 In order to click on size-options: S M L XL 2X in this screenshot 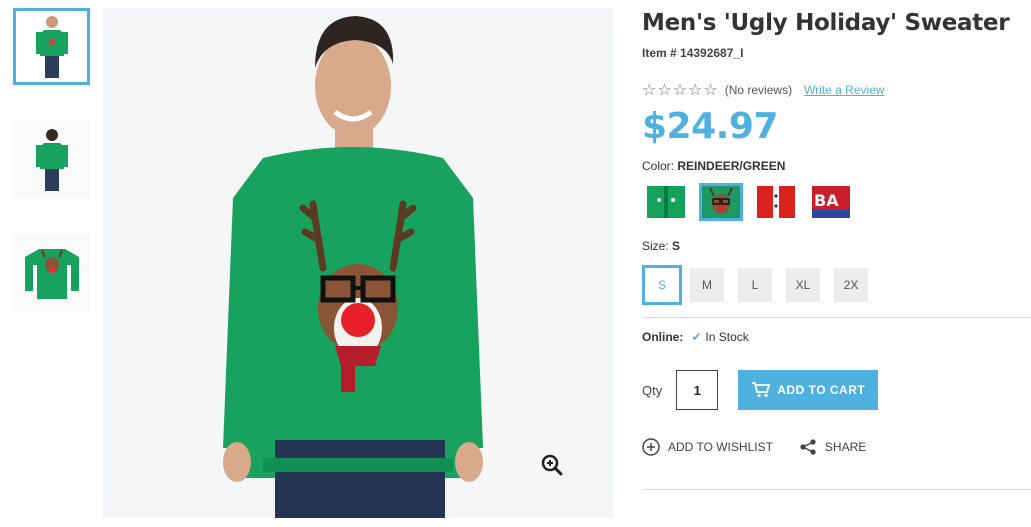, I will do `click(836, 285)`.